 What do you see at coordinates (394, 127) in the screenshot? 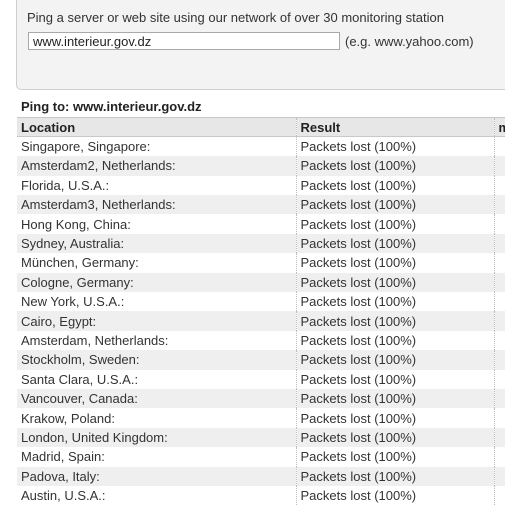
I see `column-header-result: Result` at bounding box center [394, 127].